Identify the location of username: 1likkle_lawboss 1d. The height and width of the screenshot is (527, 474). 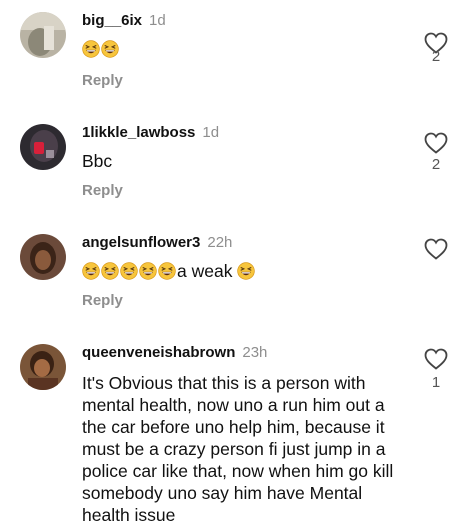
(150, 132).